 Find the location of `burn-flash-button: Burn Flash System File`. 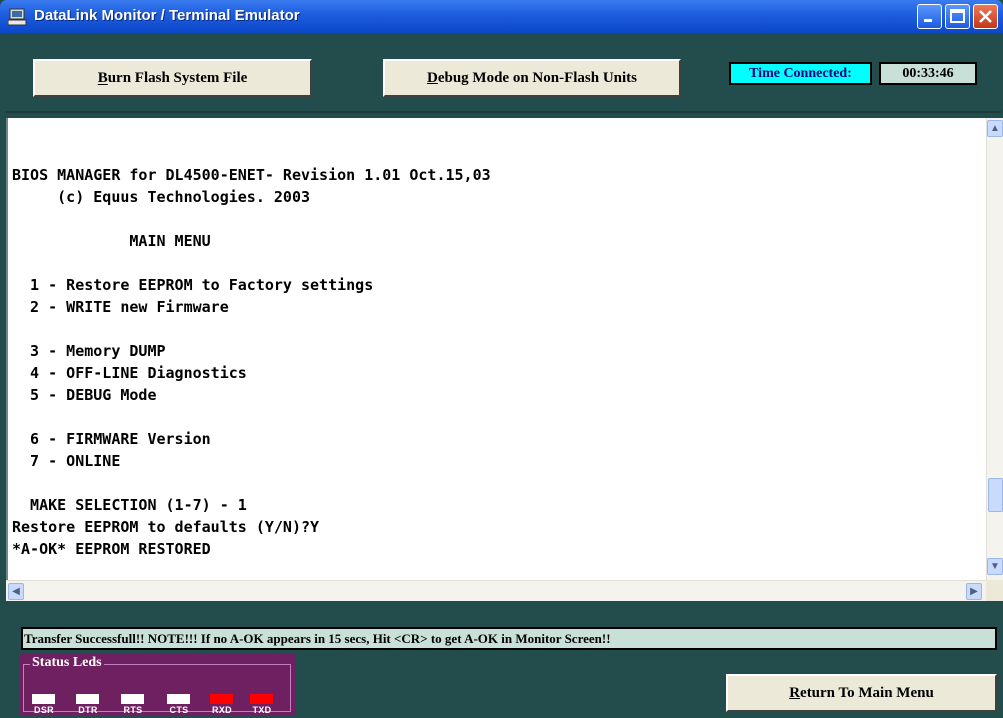

burn-flash-button: Burn Flash System File is located at coordinates (172, 78).